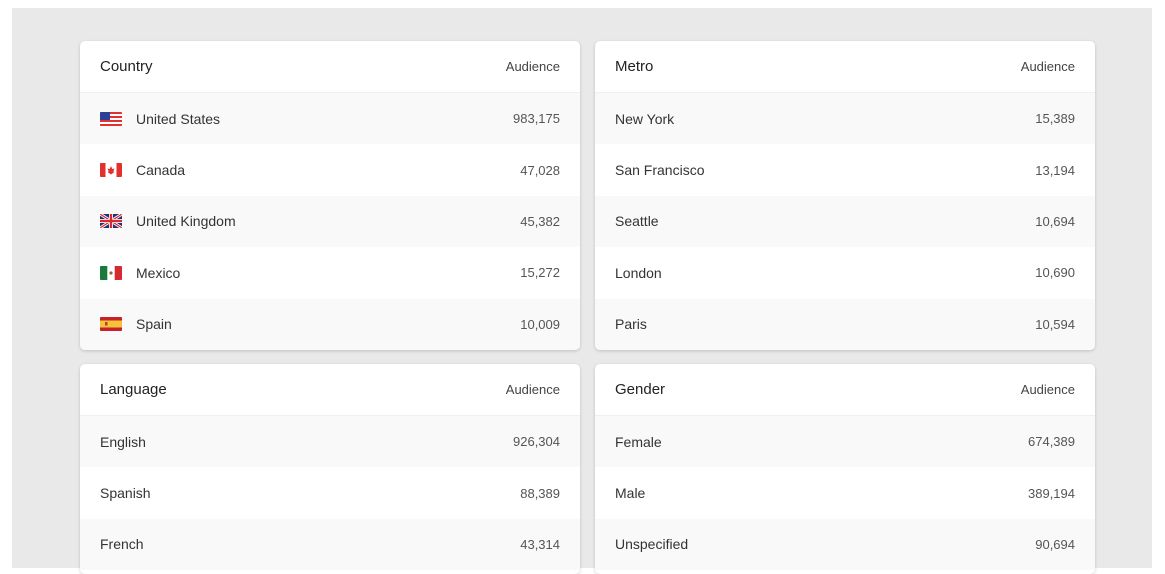 The height and width of the screenshot is (574, 1165). What do you see at coordinates (111, 170) in the screenshot?
I see `canada-flag-icon` at bounding box center [111, 170].